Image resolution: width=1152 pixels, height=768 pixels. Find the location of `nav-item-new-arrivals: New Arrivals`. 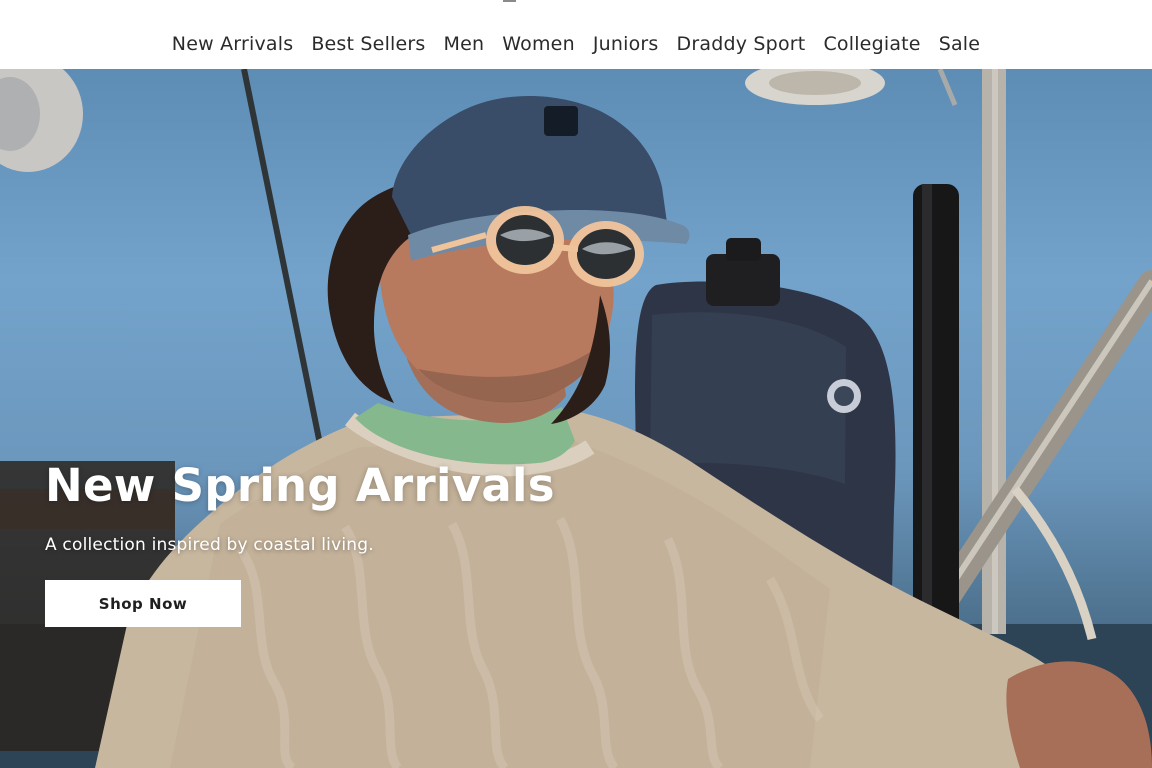

nav-item-new-arrivals: New Arrivals is located at coordinates (233, 44).